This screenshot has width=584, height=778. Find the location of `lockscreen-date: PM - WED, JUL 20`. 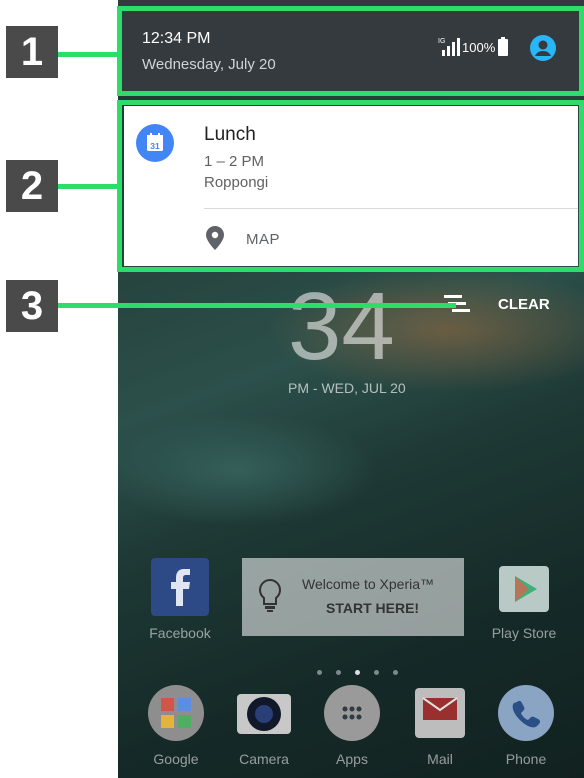

lockscreen-date: PM - WED, JUL 20 is located at coordinates (347, 388).